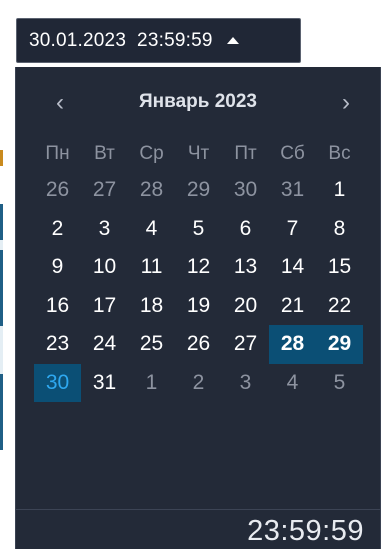  What do you see at coordinates (104, 267) in the screenshot?
I see `day-cell: 10` at bounding box center [104, 267].